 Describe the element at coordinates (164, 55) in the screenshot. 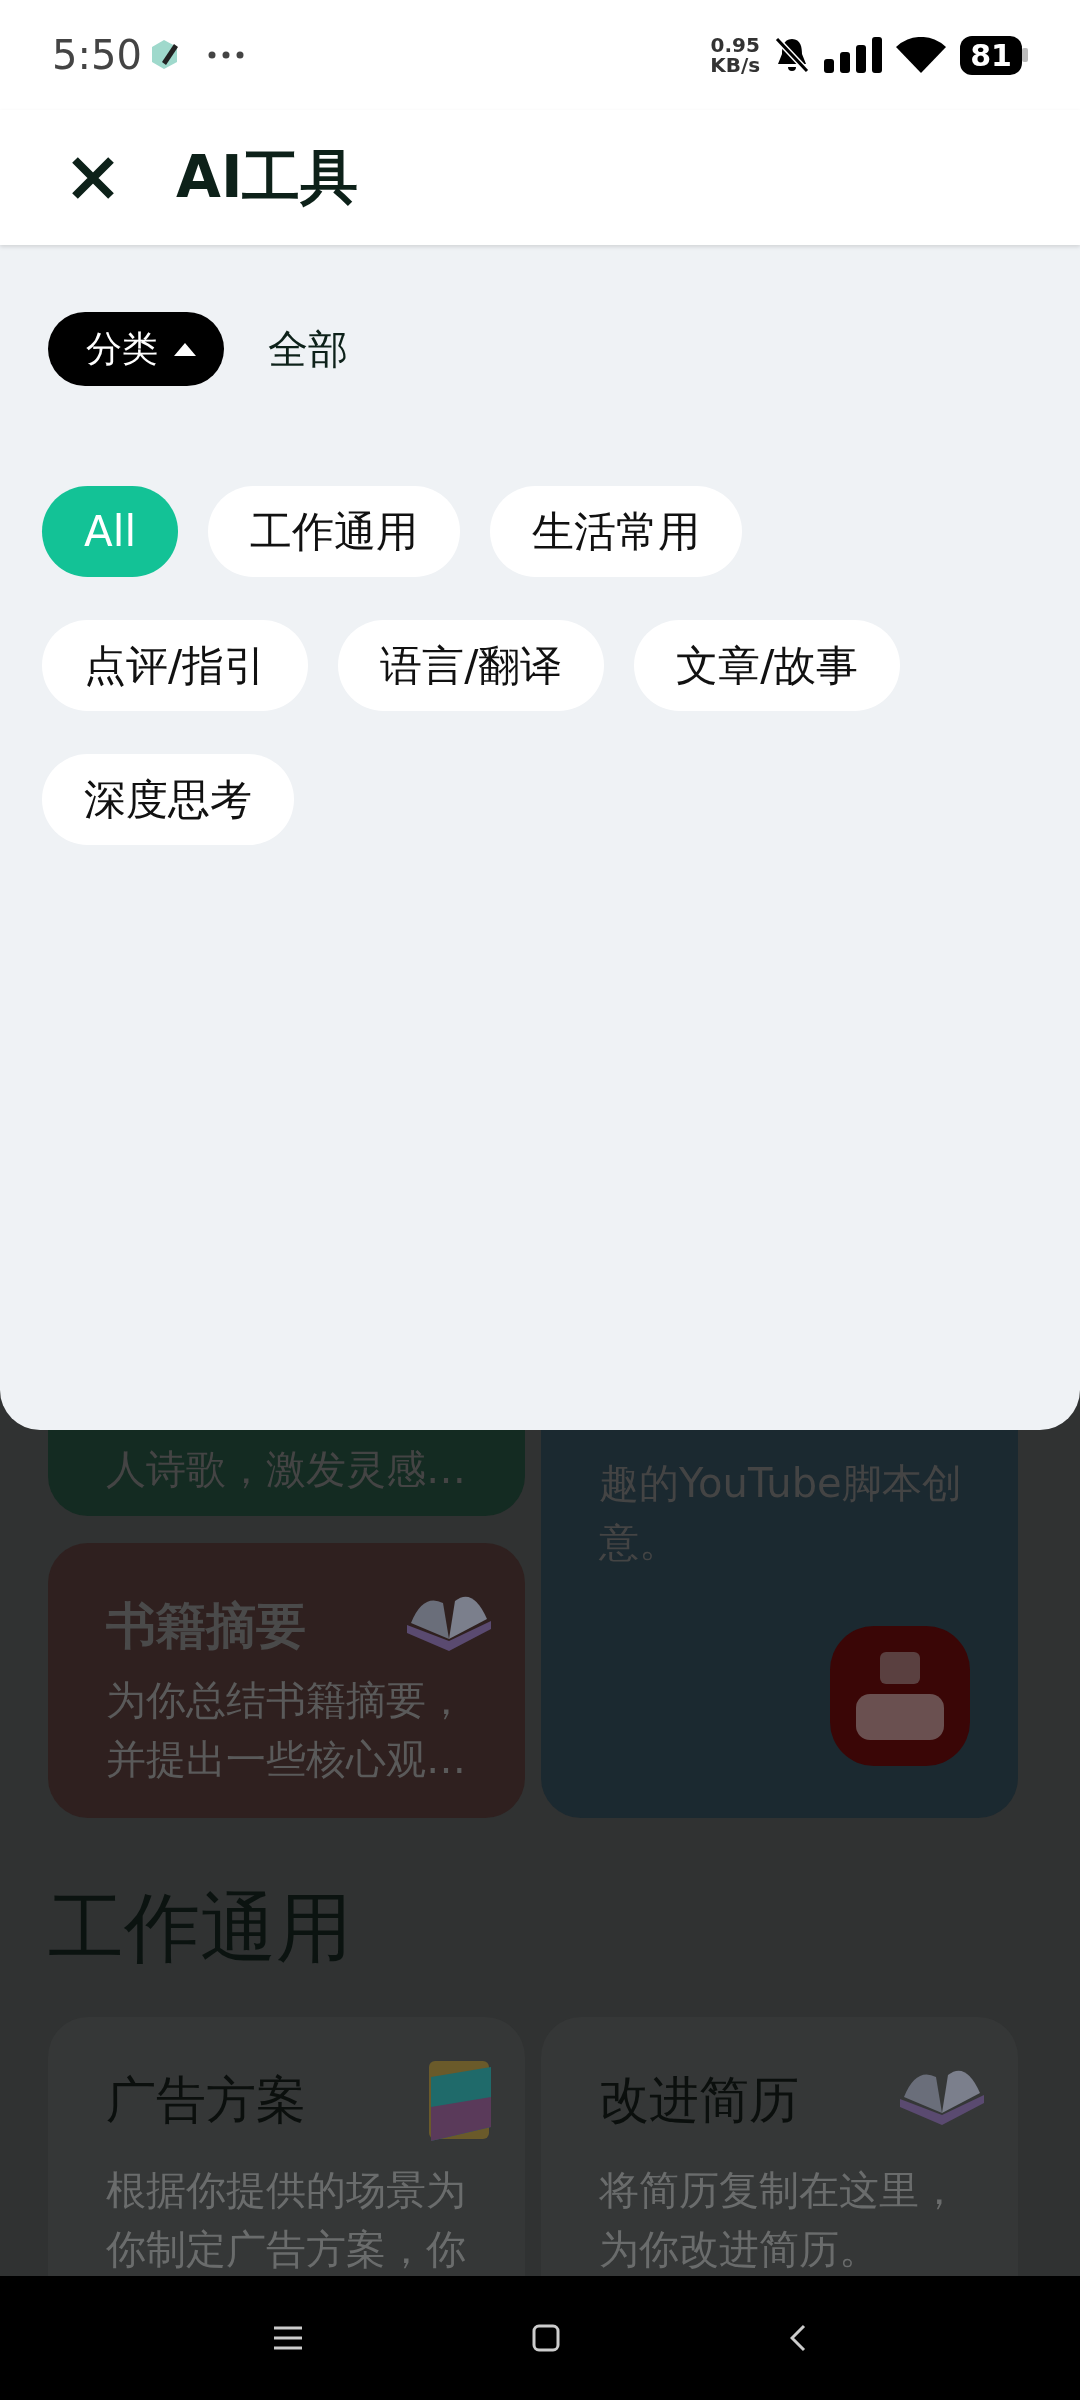

I see `app-notification-icon` at that location.